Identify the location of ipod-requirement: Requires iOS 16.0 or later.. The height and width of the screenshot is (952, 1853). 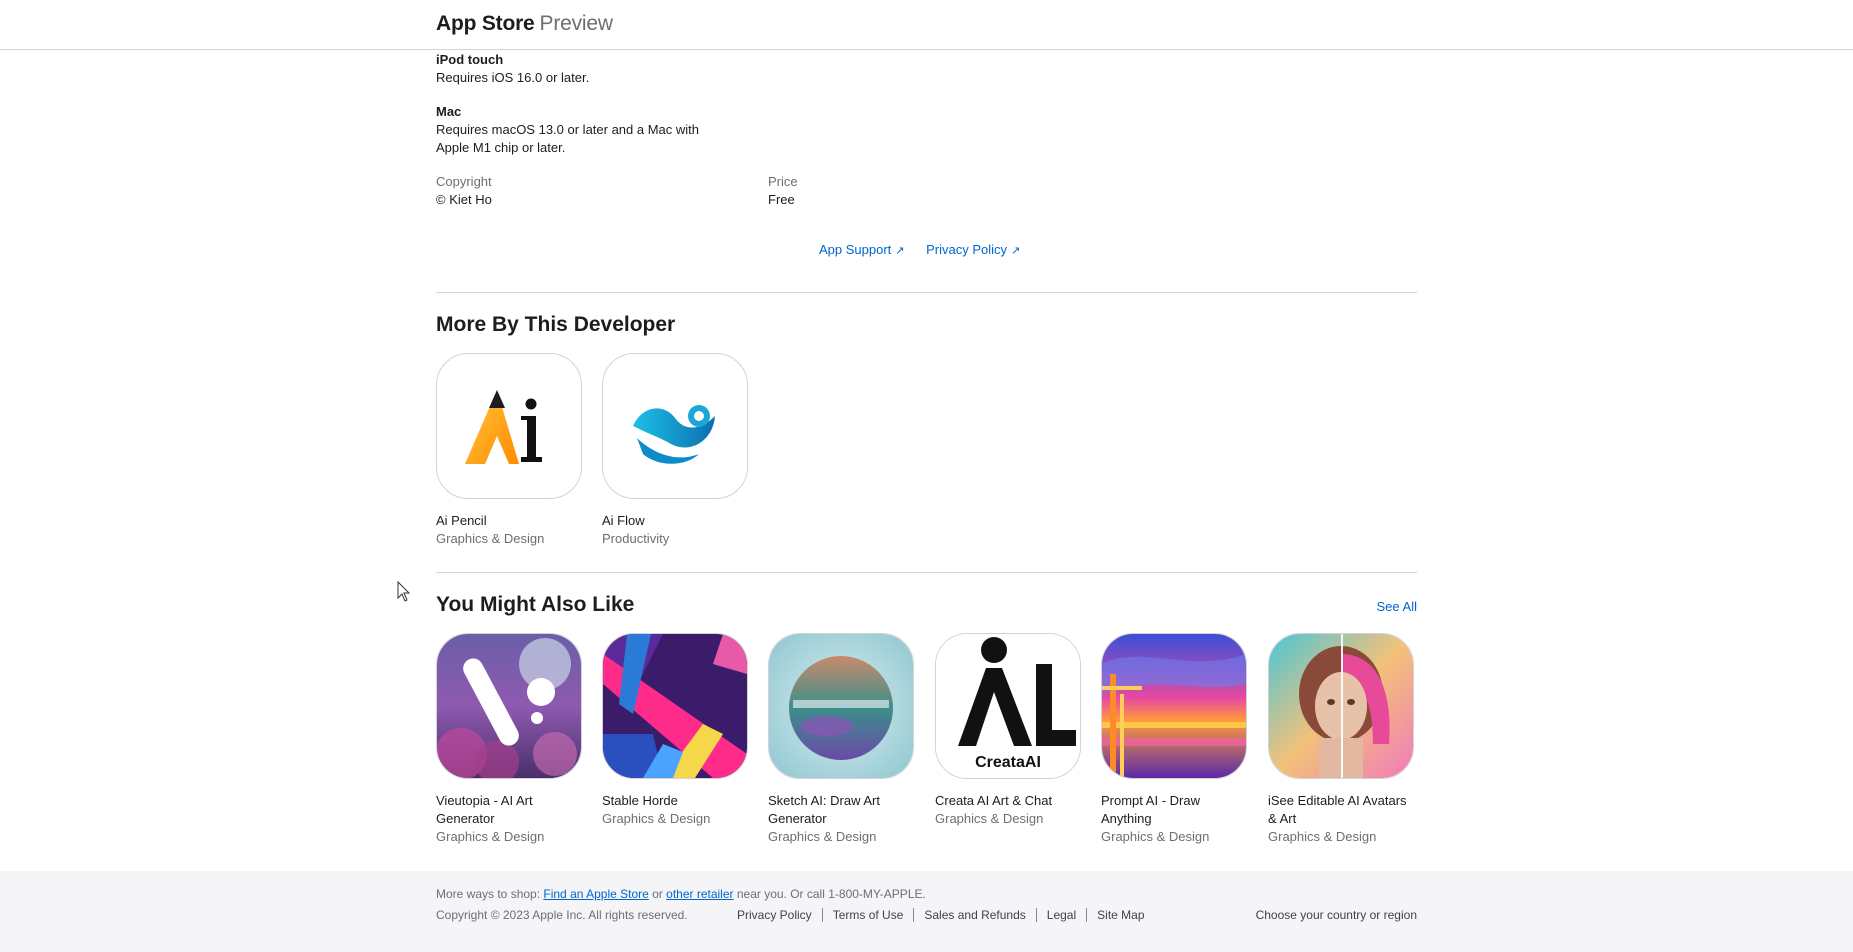
(513, 77).